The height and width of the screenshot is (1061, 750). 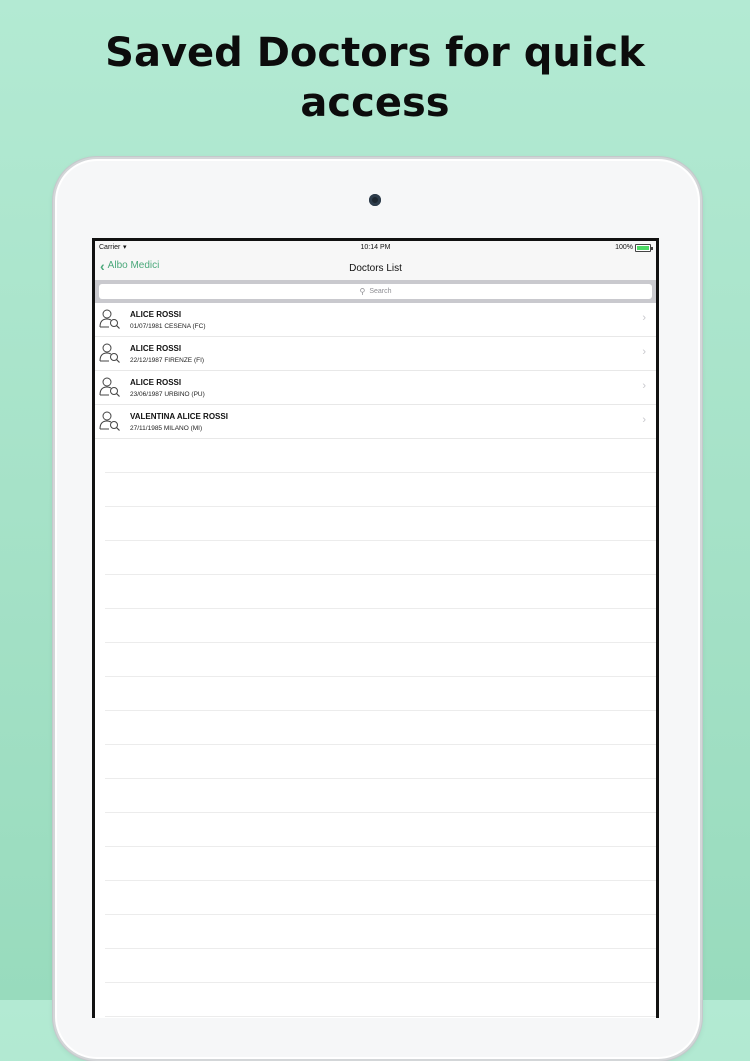 I want to click on search-input: ⚲ Search, so click(x=375, y=291).